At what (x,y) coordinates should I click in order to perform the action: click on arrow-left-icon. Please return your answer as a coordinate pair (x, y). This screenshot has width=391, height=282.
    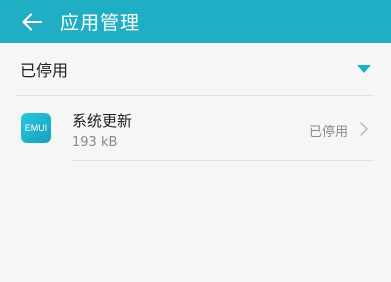
    Looking at the image, I should click on (32, 21).